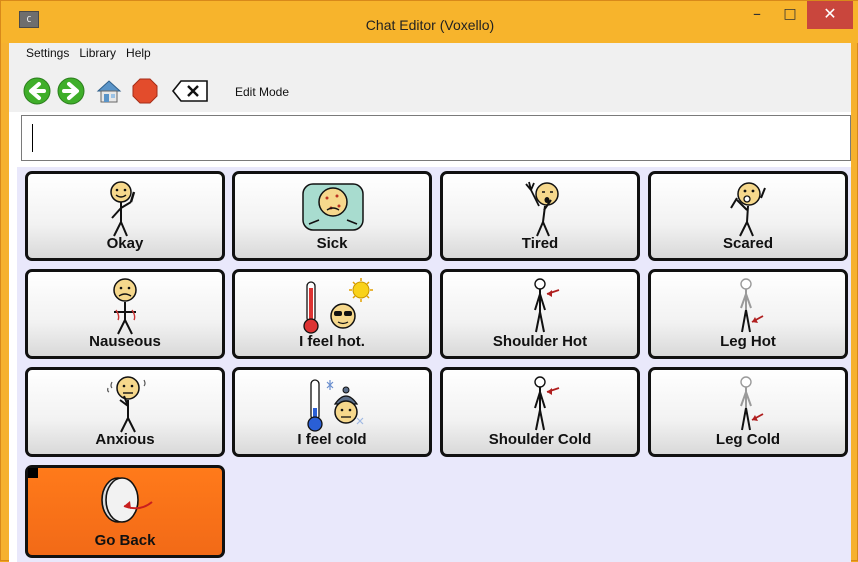 The image size is (858, 562). I want to click on title-bar: C Chat Editor (Voxello) – □ ✕, so click(429, 22).